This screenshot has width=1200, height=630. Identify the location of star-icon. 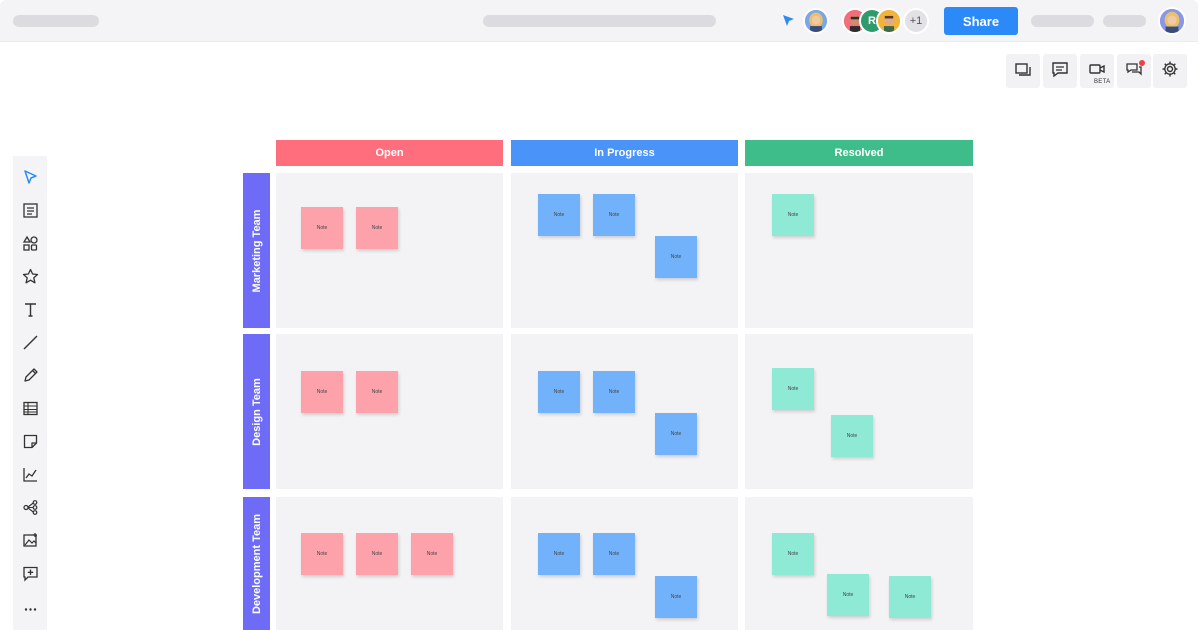
(30, 279).